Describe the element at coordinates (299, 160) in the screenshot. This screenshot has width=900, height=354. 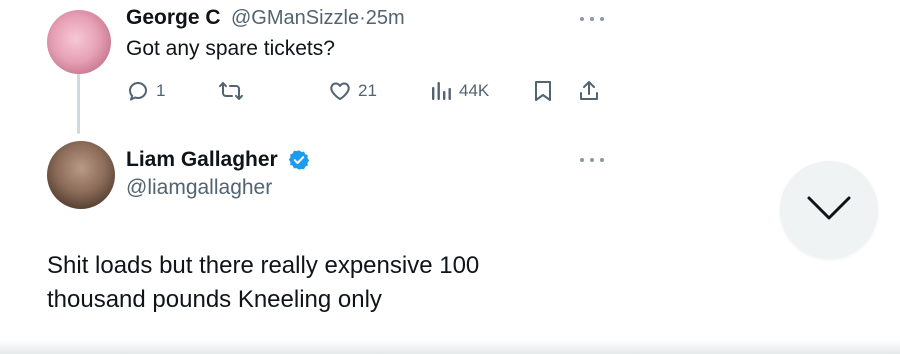
I see `verified-badge-icon` at that location.